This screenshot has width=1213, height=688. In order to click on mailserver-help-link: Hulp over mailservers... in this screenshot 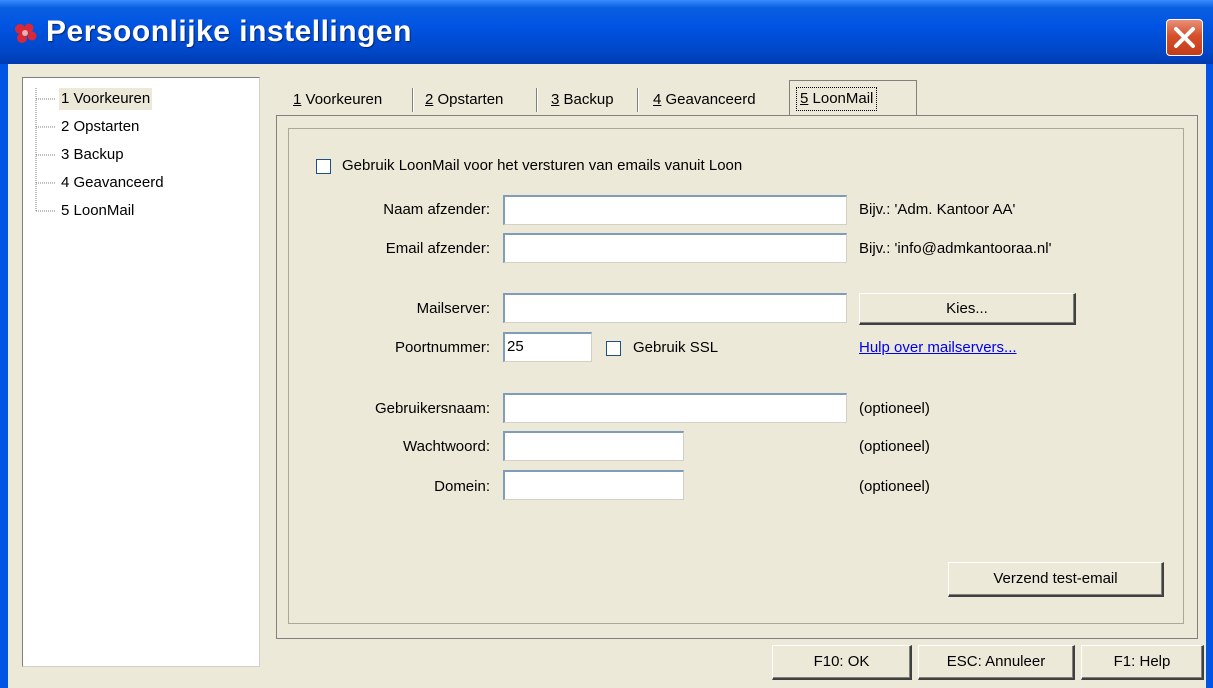, I will do `click(938, 347)`.